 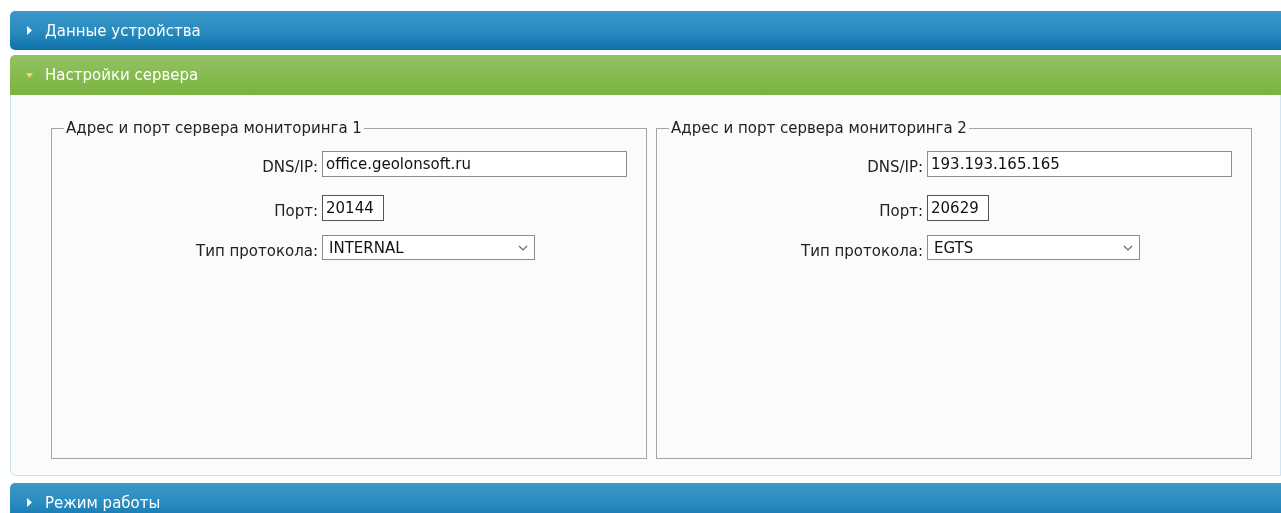 I want to click on section-header: Данные устройства, so click(x=645, y=30).